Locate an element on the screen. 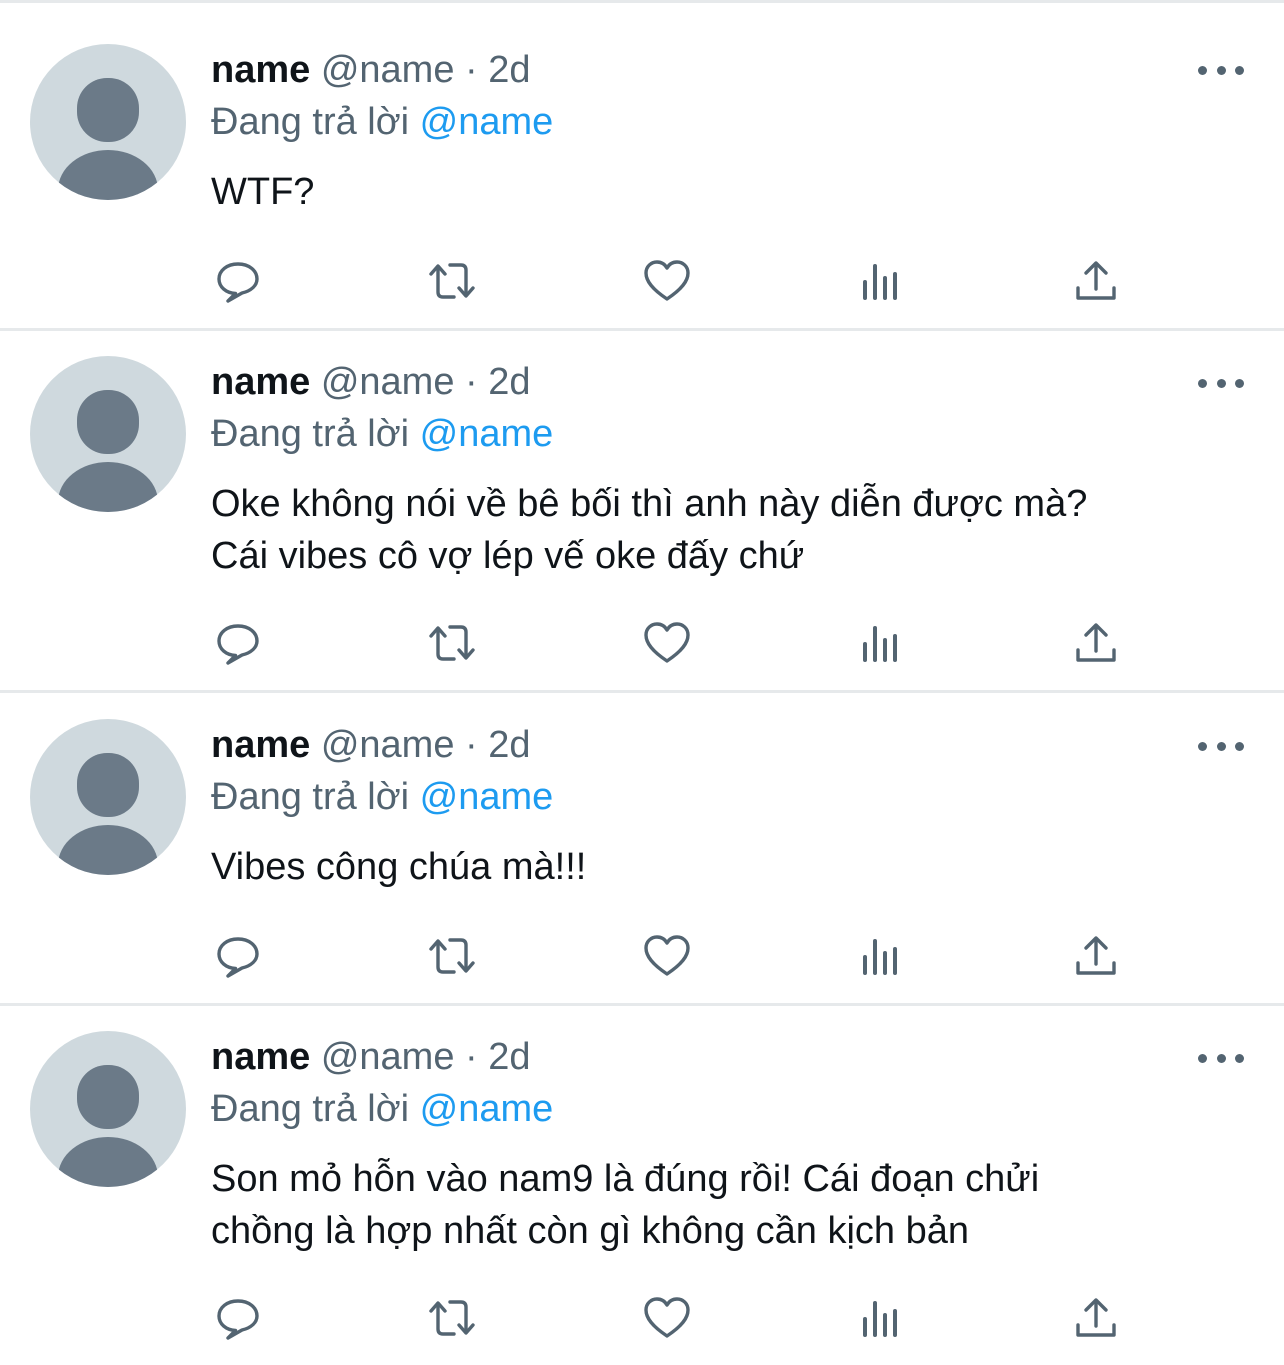 This screenshot has height=1365, width=1284. tweet-text: WTF? is located at coordinates (263, 192).